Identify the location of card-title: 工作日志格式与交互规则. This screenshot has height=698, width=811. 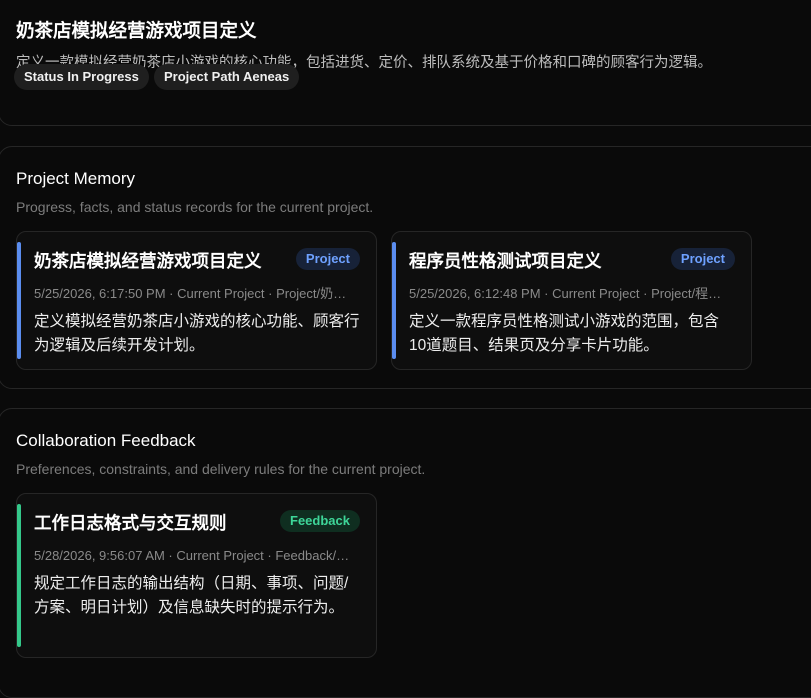
(130, 523).